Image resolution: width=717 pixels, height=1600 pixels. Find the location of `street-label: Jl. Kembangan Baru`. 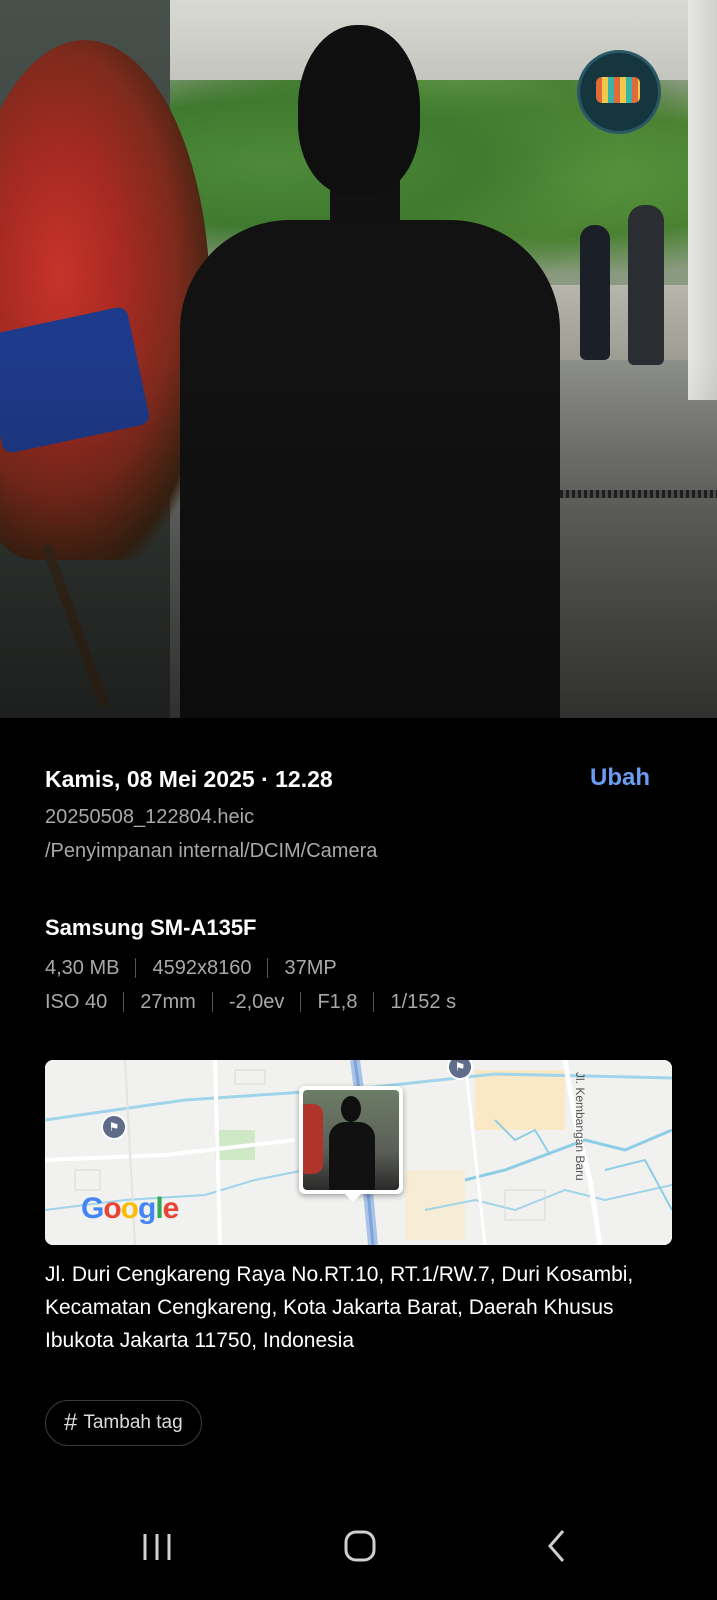

street-label: Jl. Kembangan Baru is located at coordinates (580, 1126).